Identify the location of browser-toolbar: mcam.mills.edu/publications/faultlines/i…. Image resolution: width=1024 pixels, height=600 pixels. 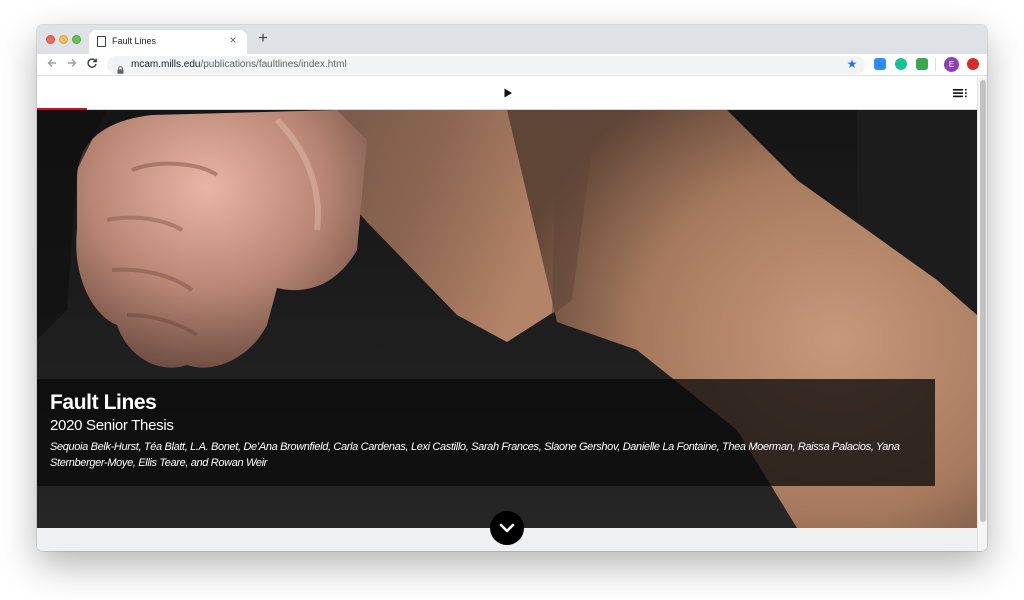
(512, 65).